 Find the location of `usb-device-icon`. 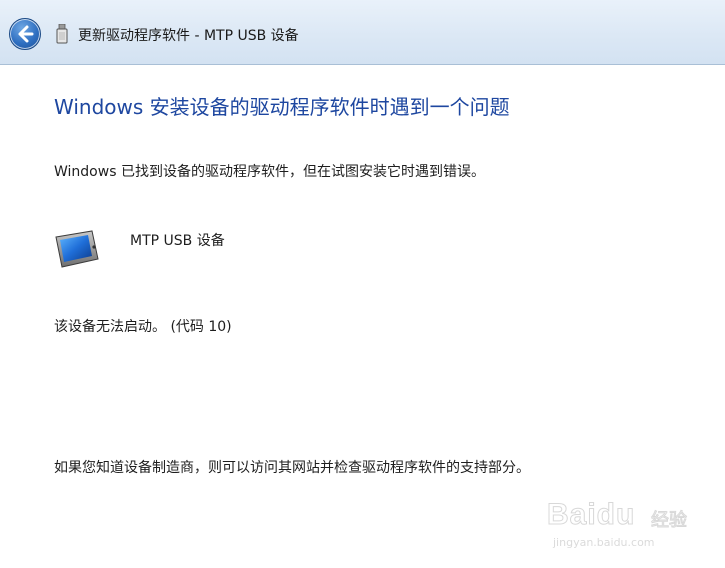

usb-device-icon is located at coordinates (62, 34).